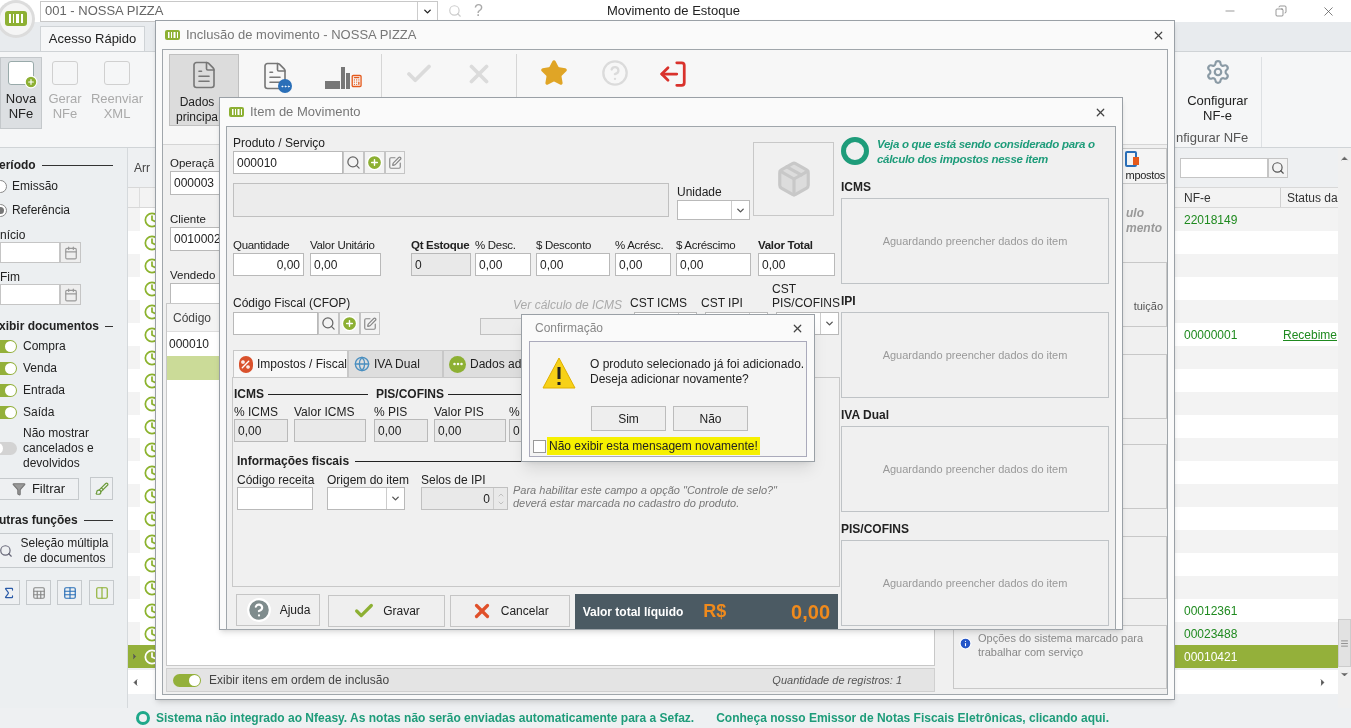 Image resolution: width=1351 pixels, height=728 pixels. I want to click on note-text: ulo mento, so click(1144, 221).